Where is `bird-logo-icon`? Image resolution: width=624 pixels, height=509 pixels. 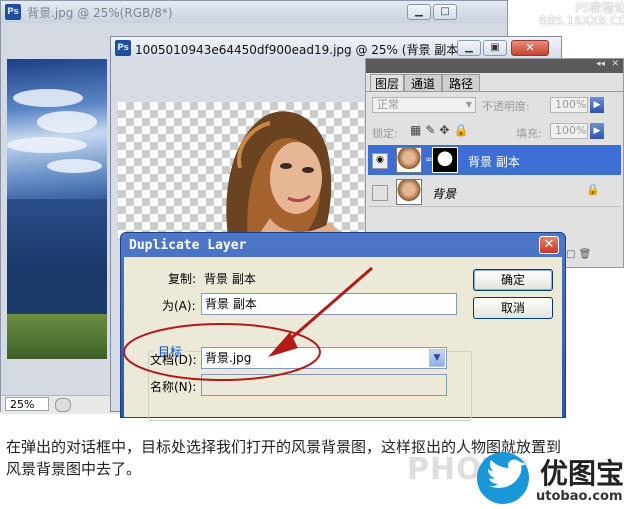
bird-logo-icon is located at coordinates (503, 478).